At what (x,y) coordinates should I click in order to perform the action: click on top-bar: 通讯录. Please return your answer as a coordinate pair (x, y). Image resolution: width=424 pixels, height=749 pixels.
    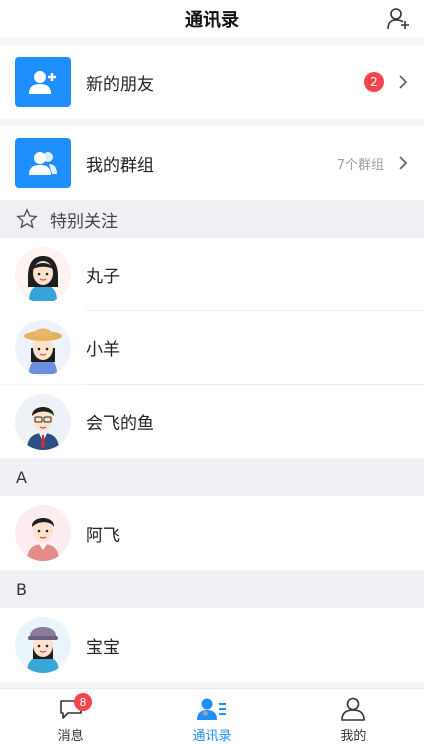
    Looking at the image, I should click on (212, 19).